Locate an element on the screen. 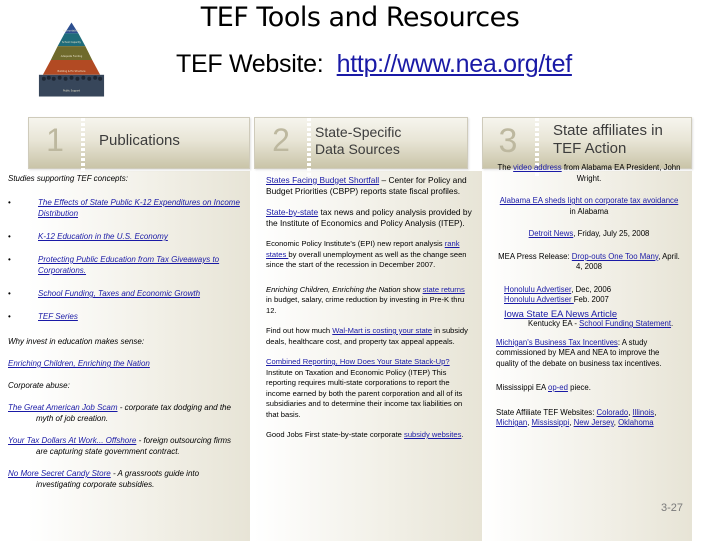  iowa-state-link: Iowa State EA News Article is located at coordinates (560, 313).